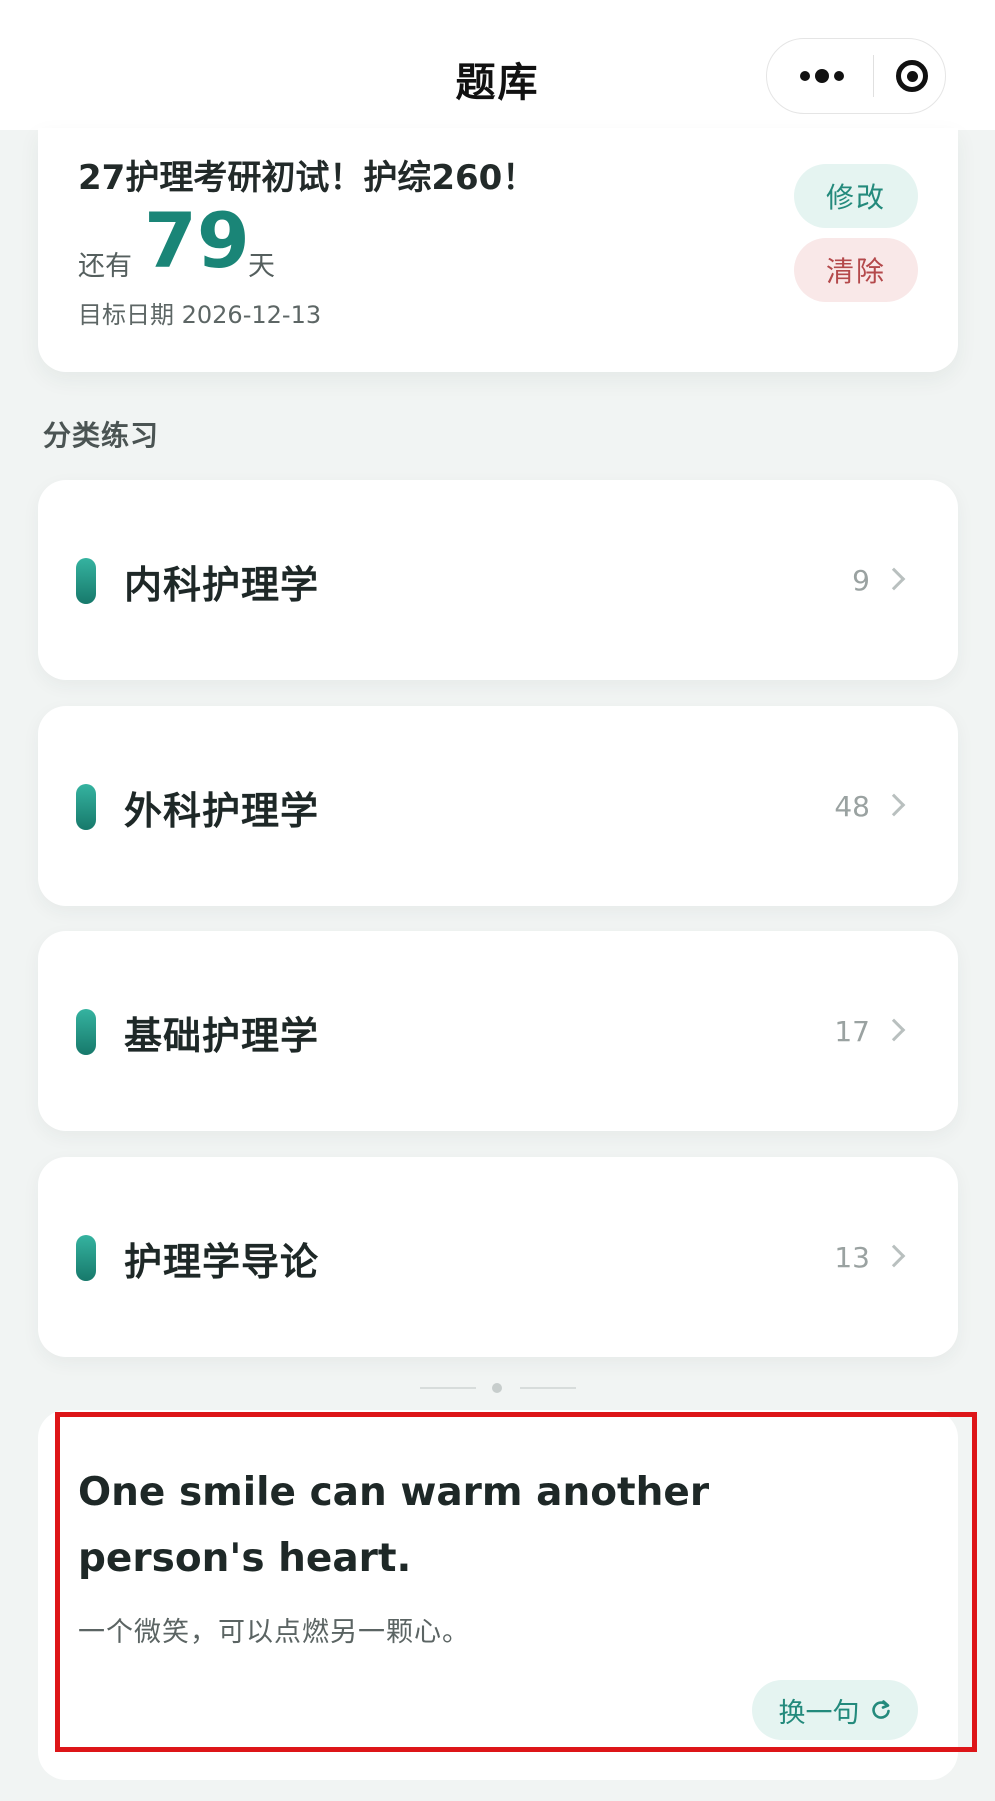 The width and height of the screenshot is (995, 1801). I want to click on days-unit: 天, so click(261, 266).